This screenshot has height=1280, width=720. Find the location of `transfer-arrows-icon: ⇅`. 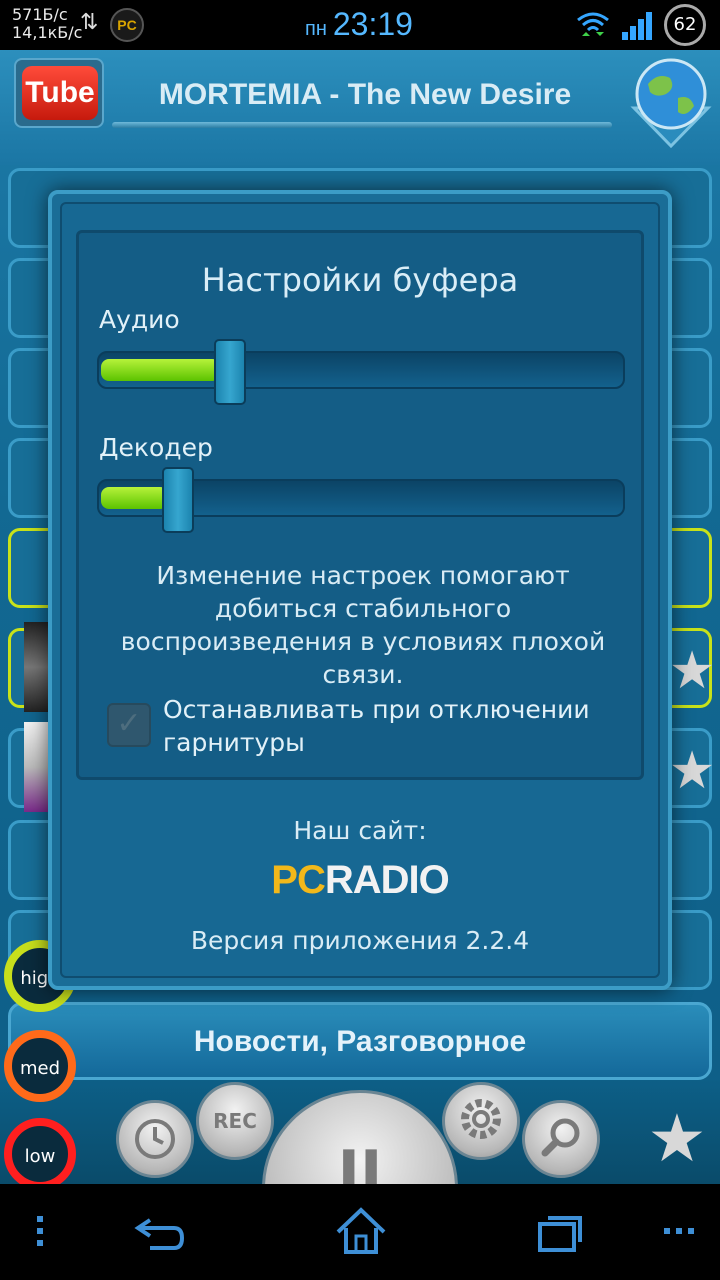

transfer-arrows-icon: ⇅ is located at coordinates (89, 22).